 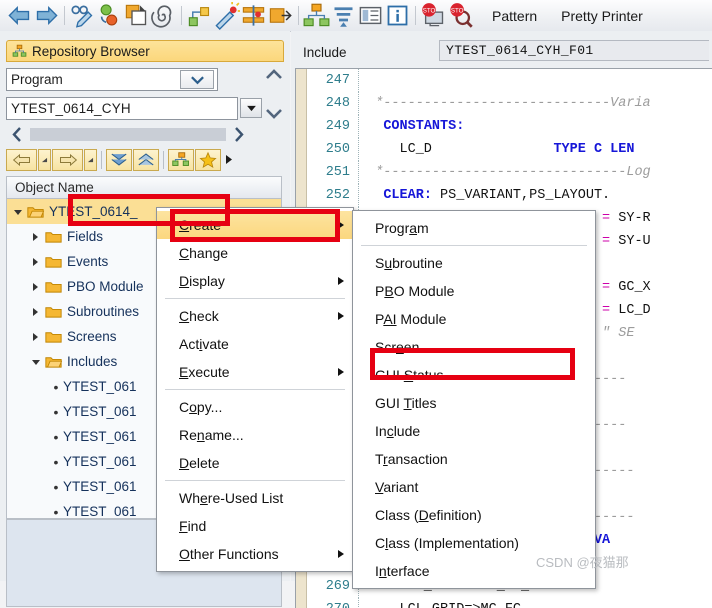 What do you see at coordinates (44, 159) in the screenshot?
I see `back-nav-dropdown` at bounding box center [44, 159].